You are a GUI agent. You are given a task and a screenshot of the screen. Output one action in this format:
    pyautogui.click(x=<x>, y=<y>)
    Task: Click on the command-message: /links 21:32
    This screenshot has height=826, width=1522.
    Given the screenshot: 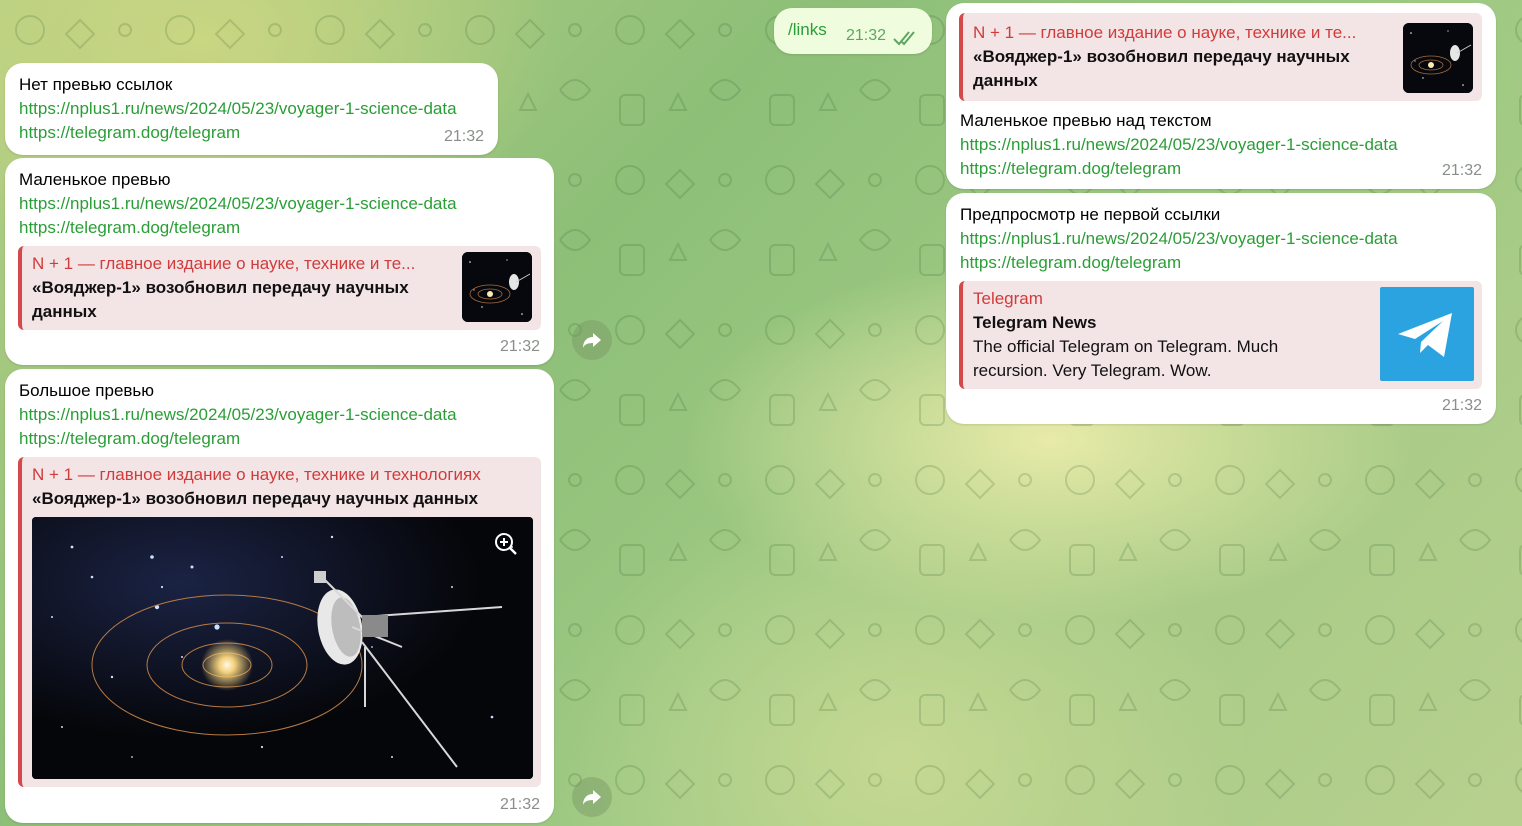 What is the action you would take?
    pyautogui.click(x=853, y=31)
    